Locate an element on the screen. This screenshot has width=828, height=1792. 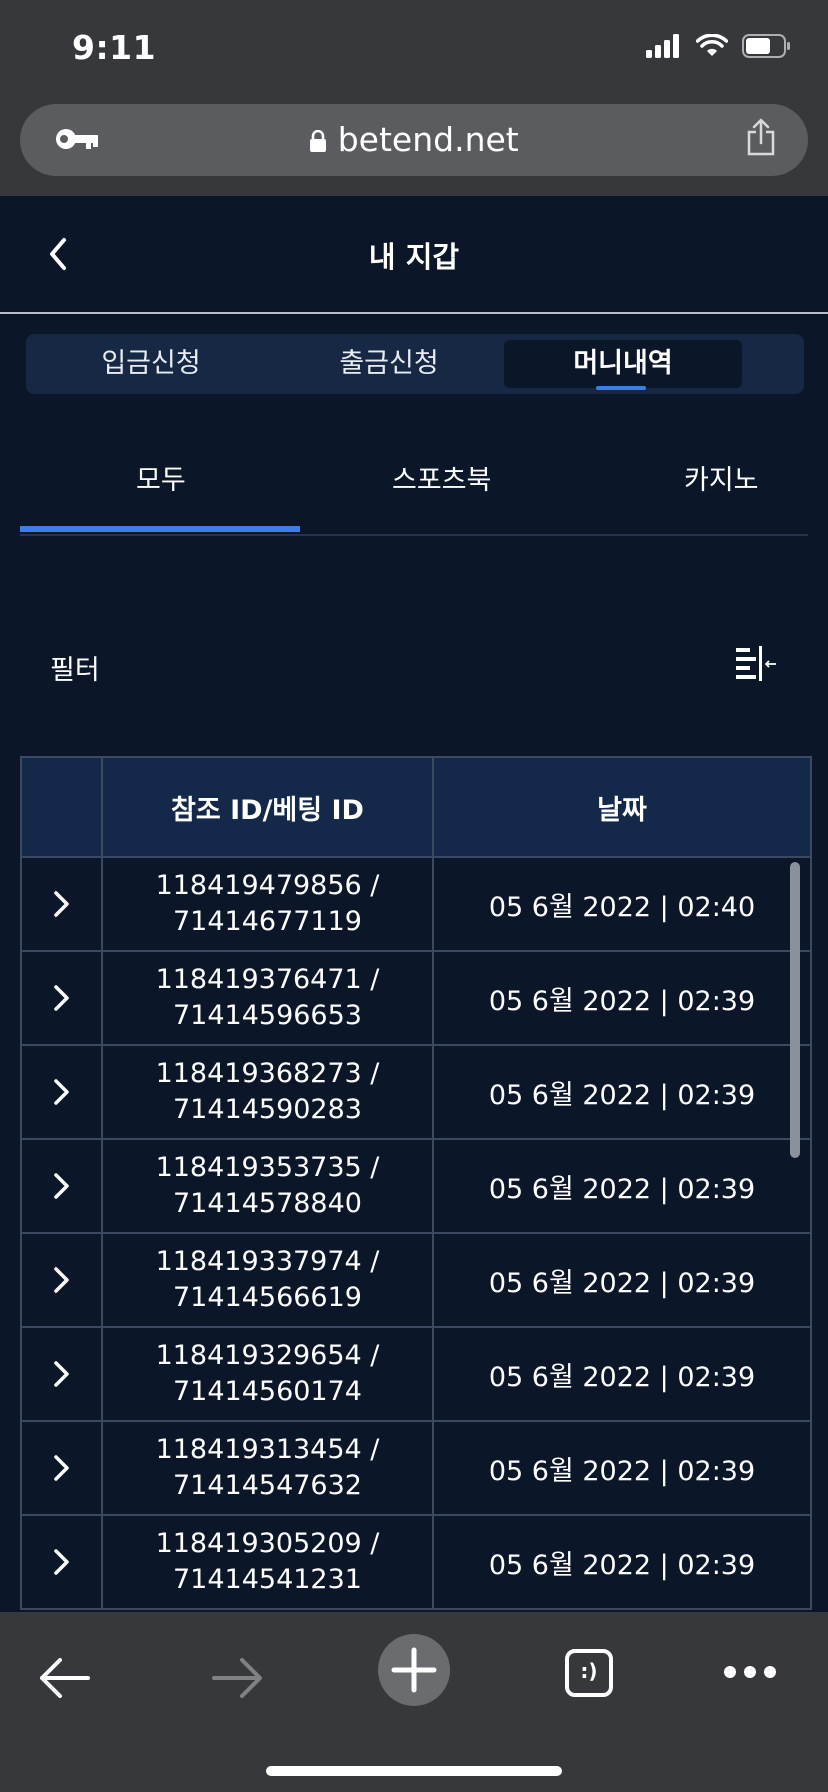
reference-cell: 118419479856 / 71414677119 is located at coordinates (268, 904).